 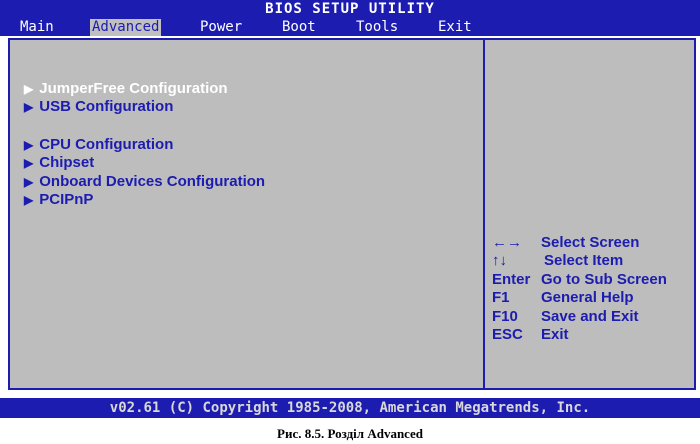 I want to click on help-key: F10, so click(x=505, y=316).